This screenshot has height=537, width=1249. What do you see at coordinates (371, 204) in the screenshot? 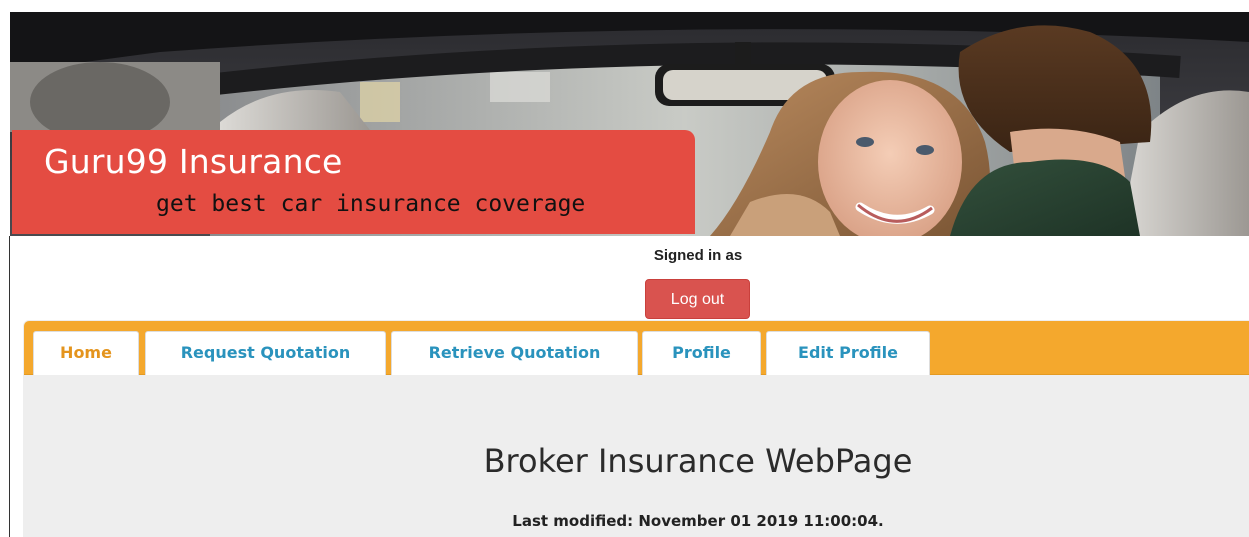
I see `brand-tagline: get best car insurance coverage` at bounding box center [371, 204].